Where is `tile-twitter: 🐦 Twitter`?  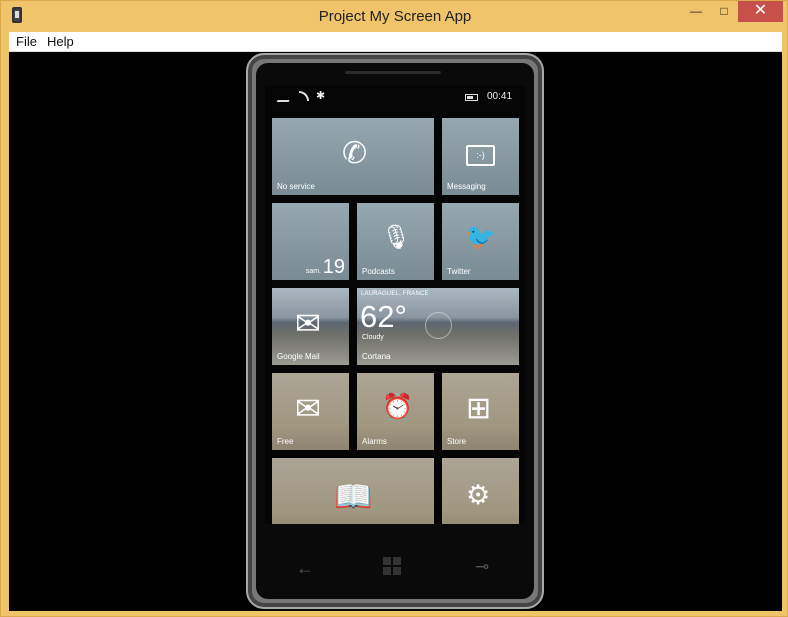
tile-twitter: 🐦 Twitter is located at coordinates (480, 241).